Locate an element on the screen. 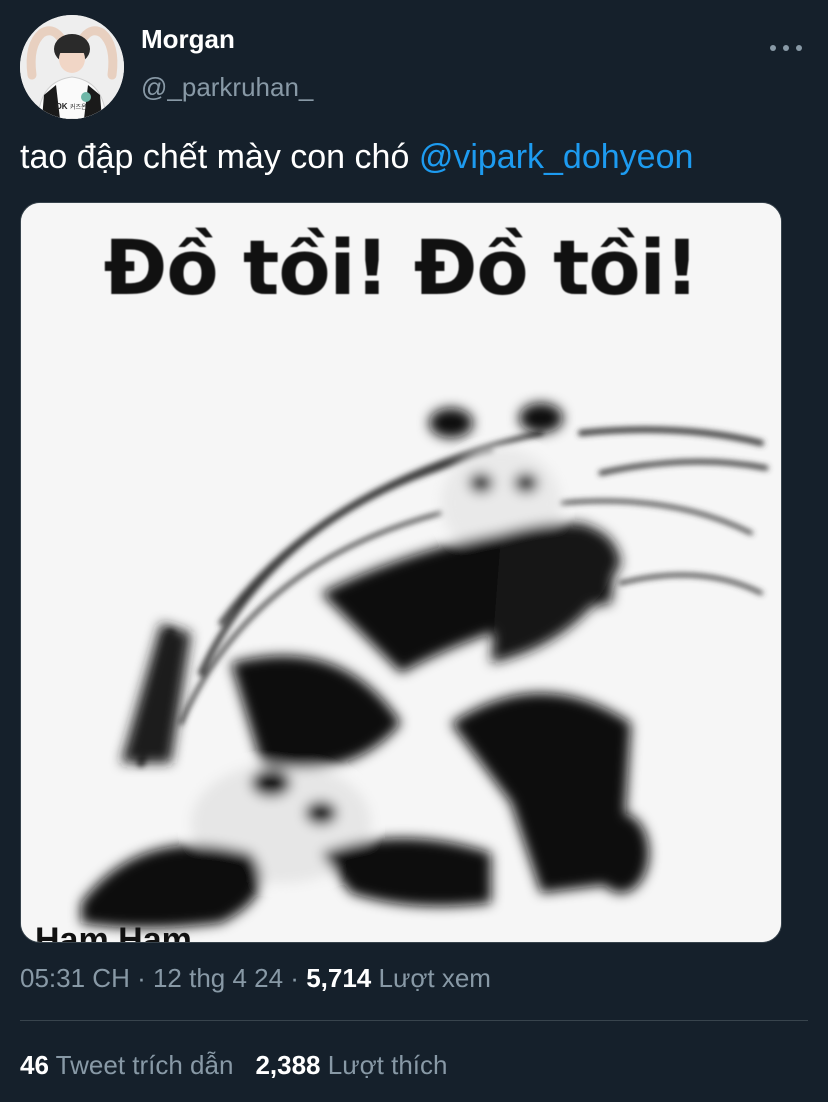 The width and height of the screenshot is (828, 1102). avatar-jersey-name: 커즈온 is located at coordinates (78, 107).